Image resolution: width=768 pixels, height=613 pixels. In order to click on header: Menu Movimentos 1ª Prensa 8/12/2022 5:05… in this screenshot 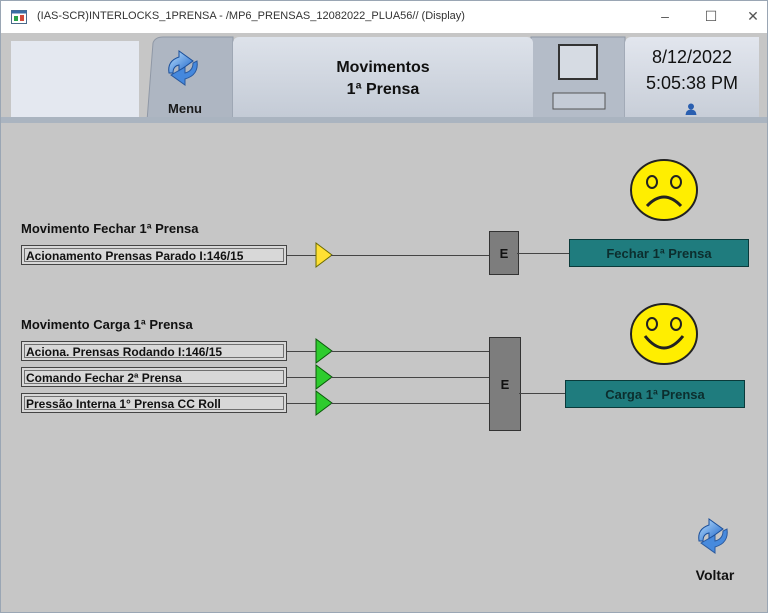, I will do `click(384, 78)`.